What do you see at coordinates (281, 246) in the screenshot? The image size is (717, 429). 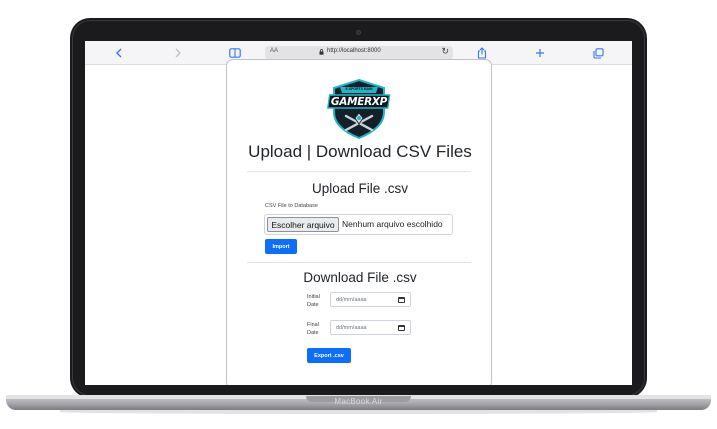 I see `import-button: Import` at bounding box center [281, 246].